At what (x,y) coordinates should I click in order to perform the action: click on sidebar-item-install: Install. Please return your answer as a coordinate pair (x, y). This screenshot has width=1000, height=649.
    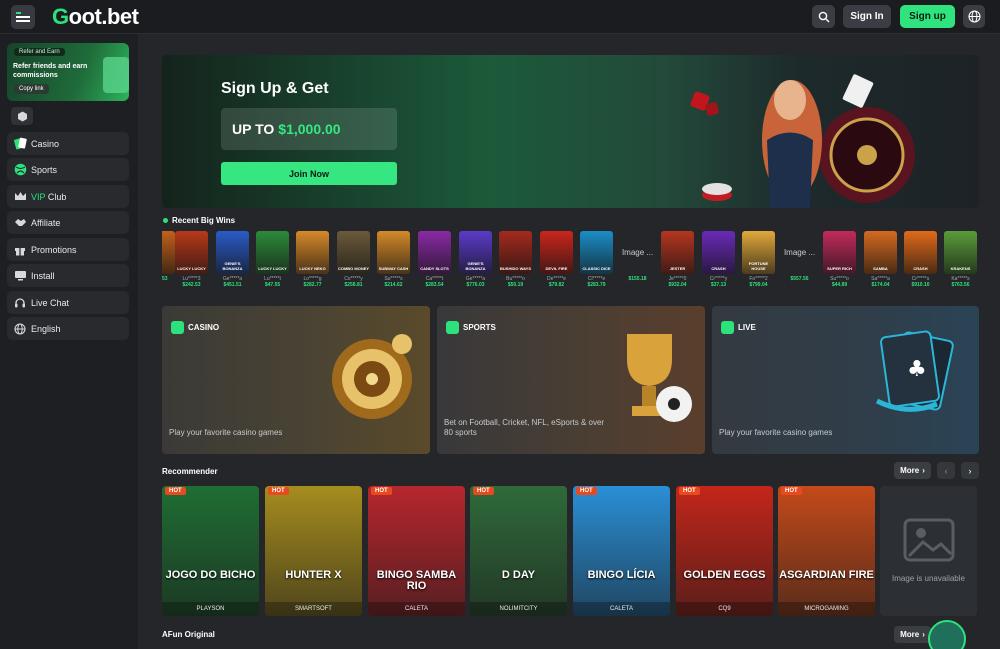
    Looking at the image, I should click on (68, 275).